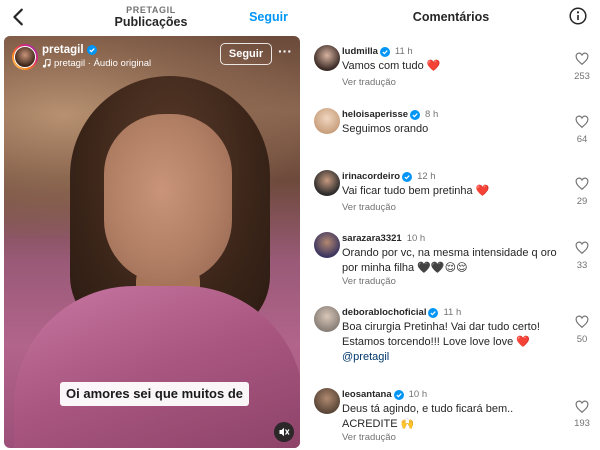  I want to click on audio-label: pretagil · Áudio original, so click(96, 63).